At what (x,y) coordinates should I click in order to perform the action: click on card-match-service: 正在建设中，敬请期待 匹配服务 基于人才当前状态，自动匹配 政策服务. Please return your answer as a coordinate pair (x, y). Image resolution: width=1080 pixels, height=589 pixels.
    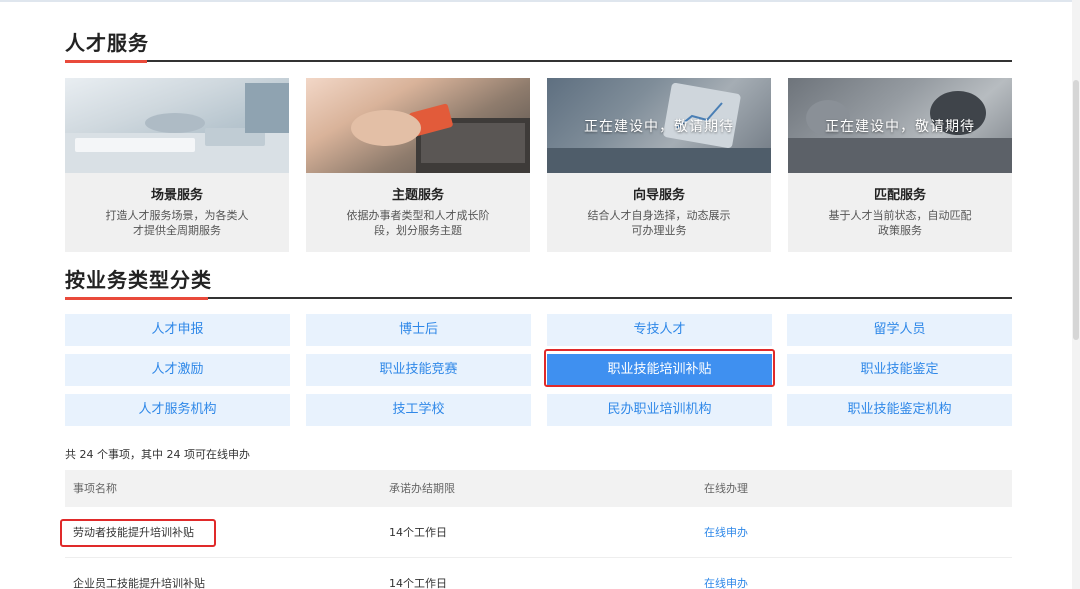
    Looking at the image, I should click on (900, 165).